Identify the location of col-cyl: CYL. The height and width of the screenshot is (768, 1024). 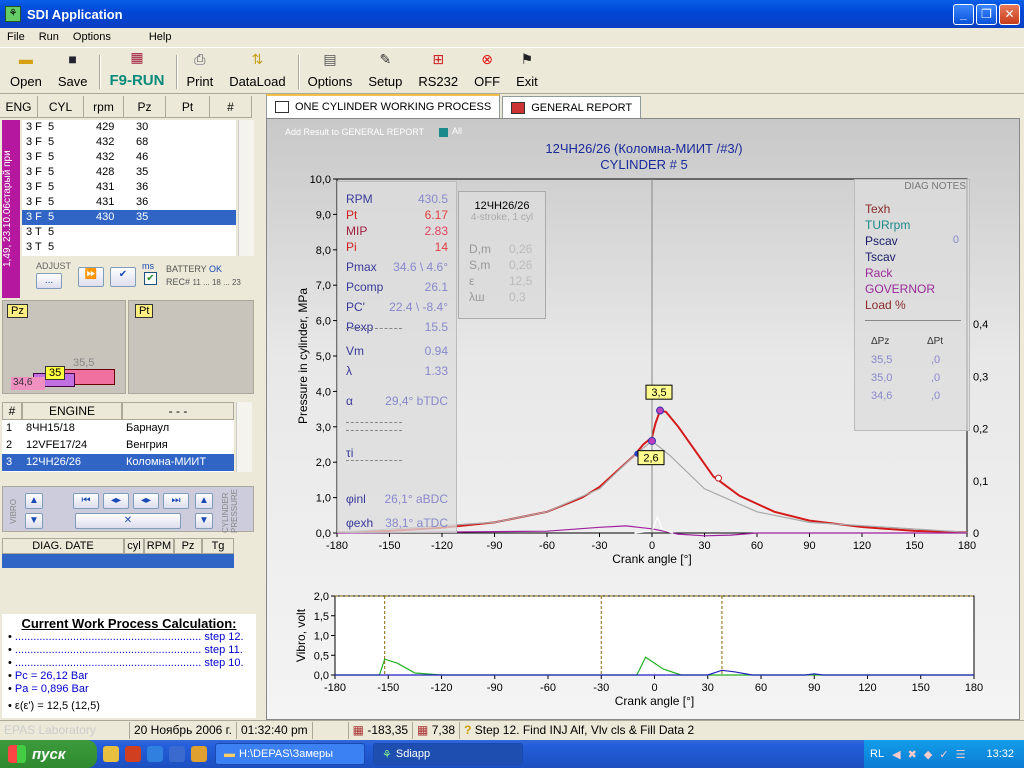
(61, 107).